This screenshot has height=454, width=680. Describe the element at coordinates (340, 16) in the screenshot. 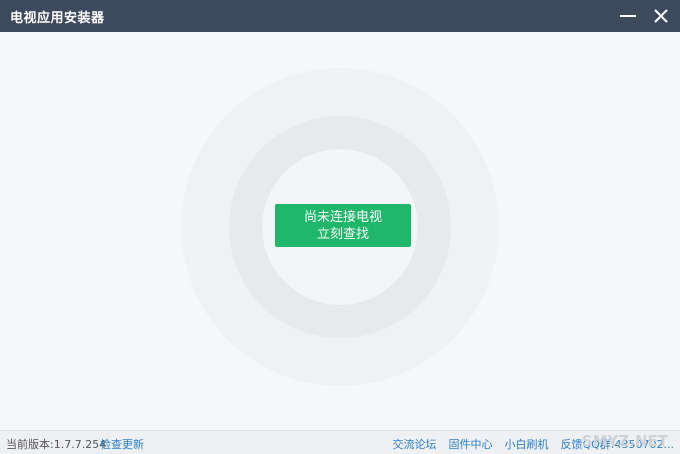

I see `title-bar: 电视应用安装器` at that location.